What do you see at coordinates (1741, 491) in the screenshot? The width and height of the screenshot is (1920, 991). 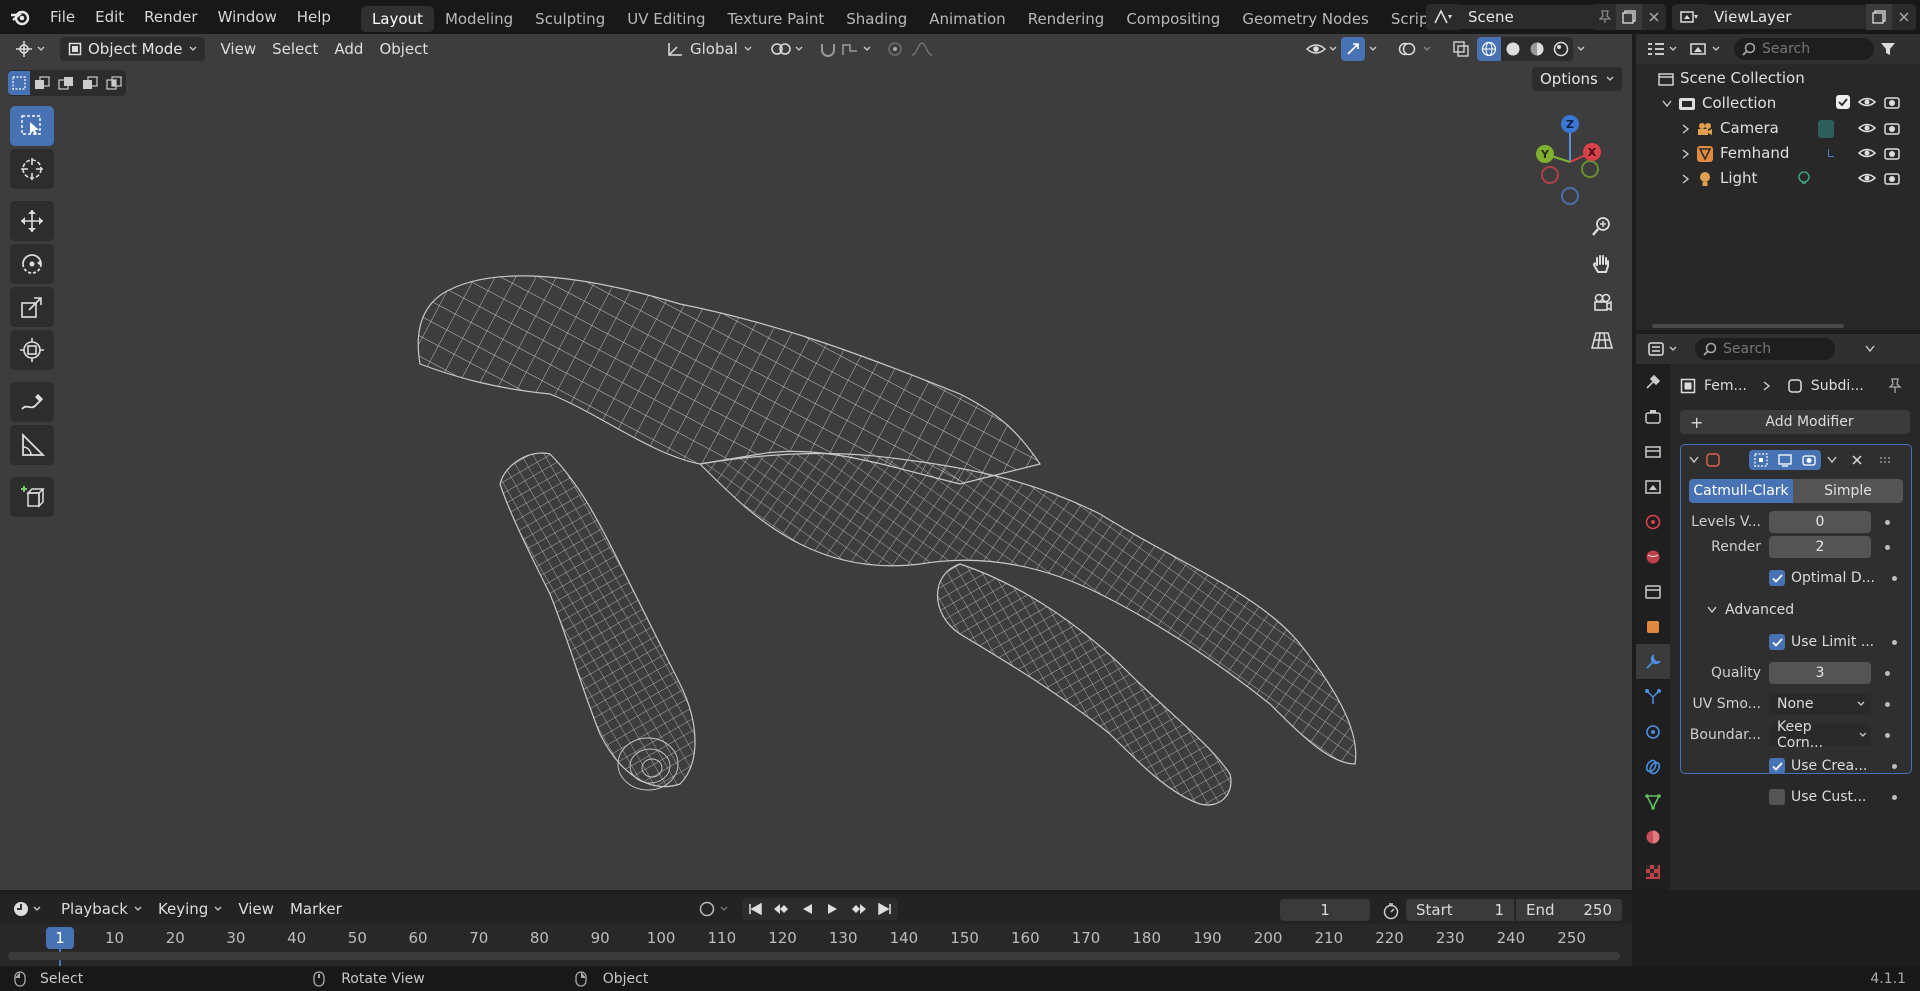 I see `catmull-clark-button: Catmull-Clark` at bounding box center [1741, 491].